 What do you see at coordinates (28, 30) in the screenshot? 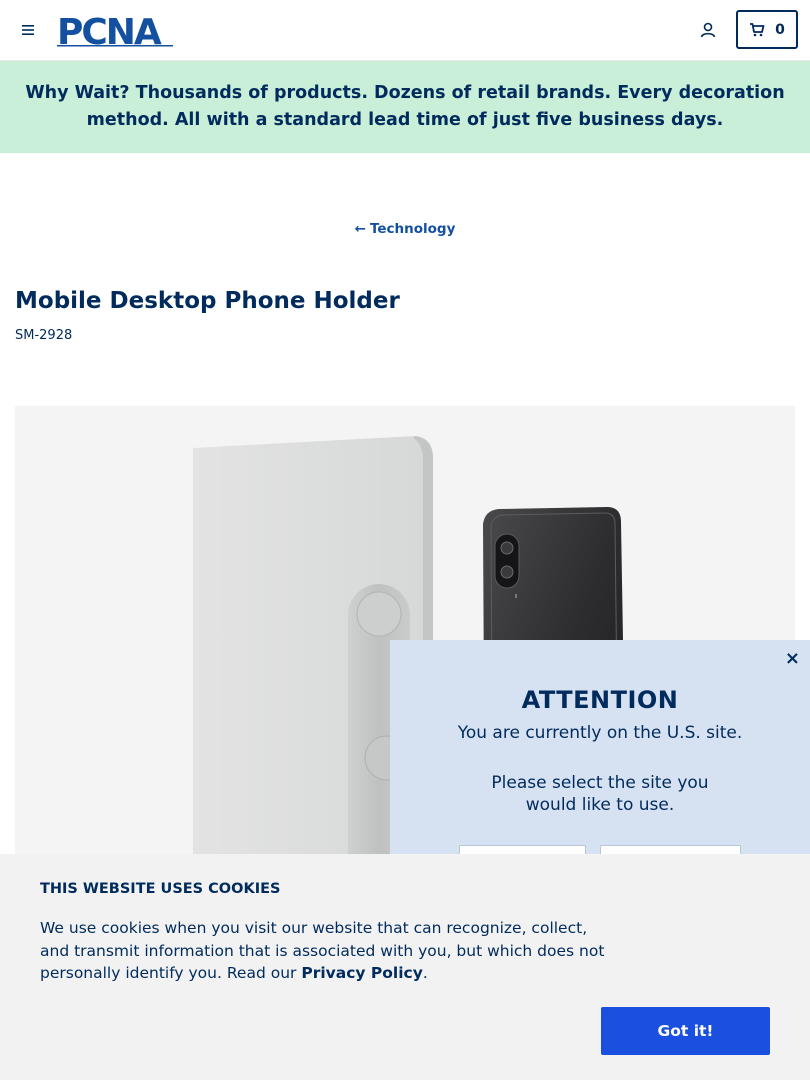
I see `menu-icon` at bounding box center [28, 30].